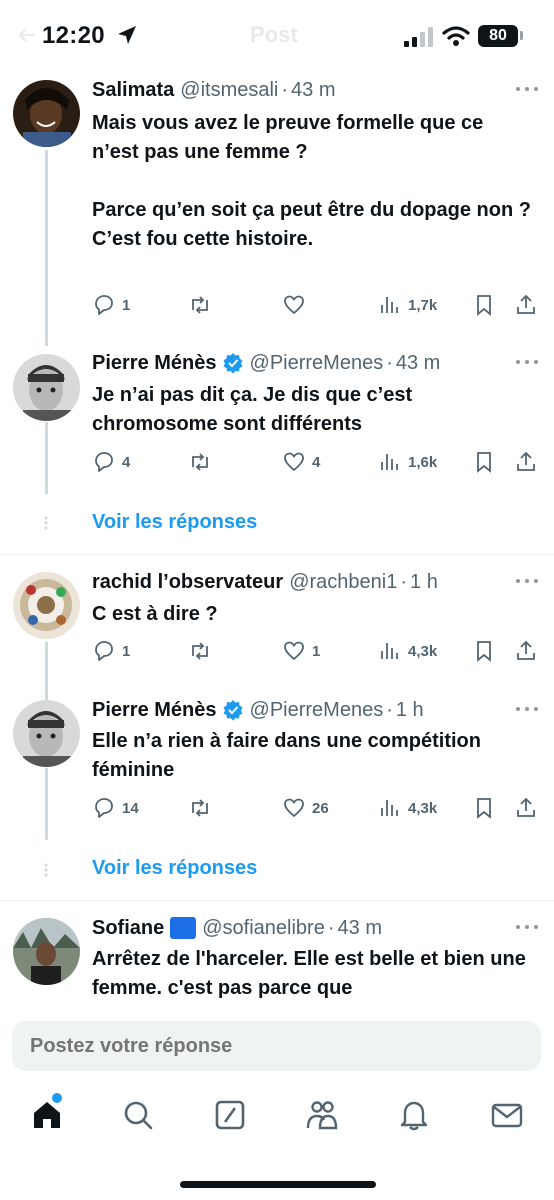 This screenshot has height=1200, width=554. Describe the element at coordinates (297, 305) in the screenshot. I see `like-button` at that location.